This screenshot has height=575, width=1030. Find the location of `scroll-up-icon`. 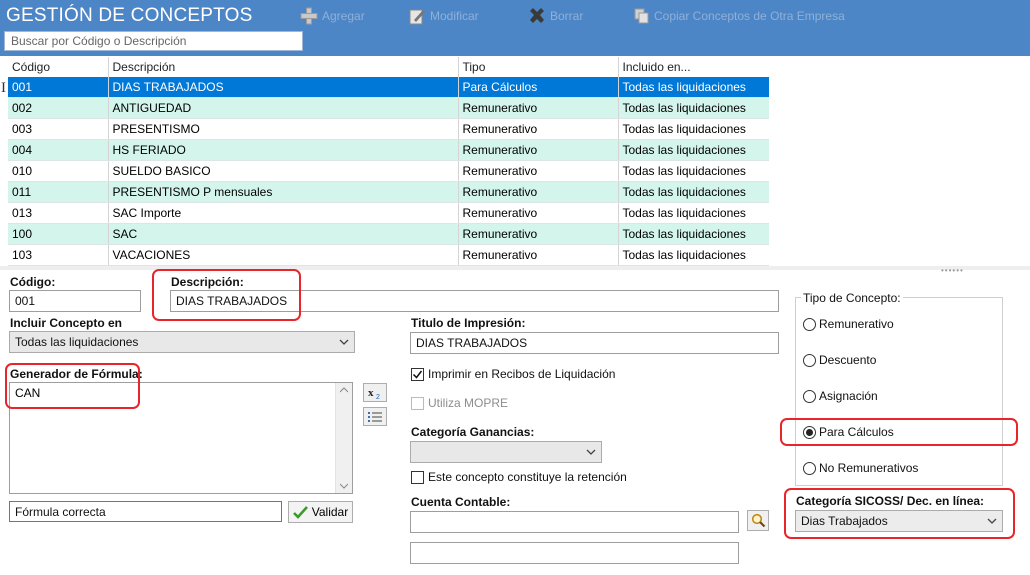

scroll-up-icon is located at coordinates (344, 390).